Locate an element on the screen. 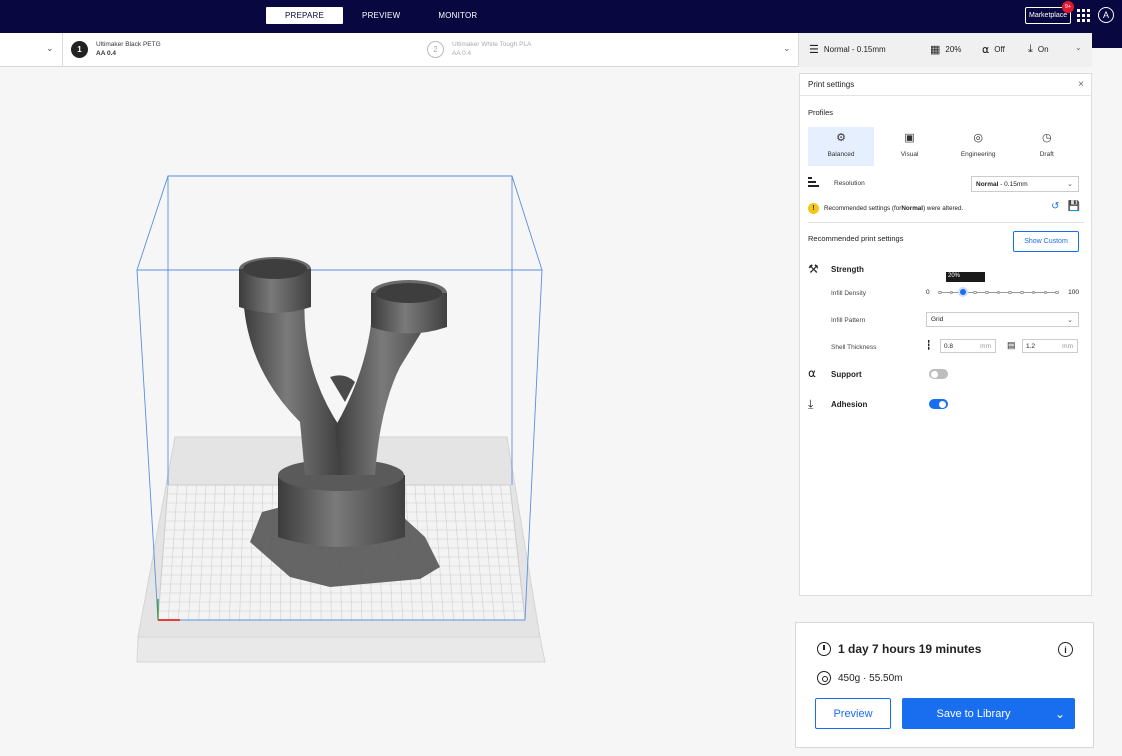 The image size is (1122, 756). resolution-label: Resolution is located at coordinates (849, 183).